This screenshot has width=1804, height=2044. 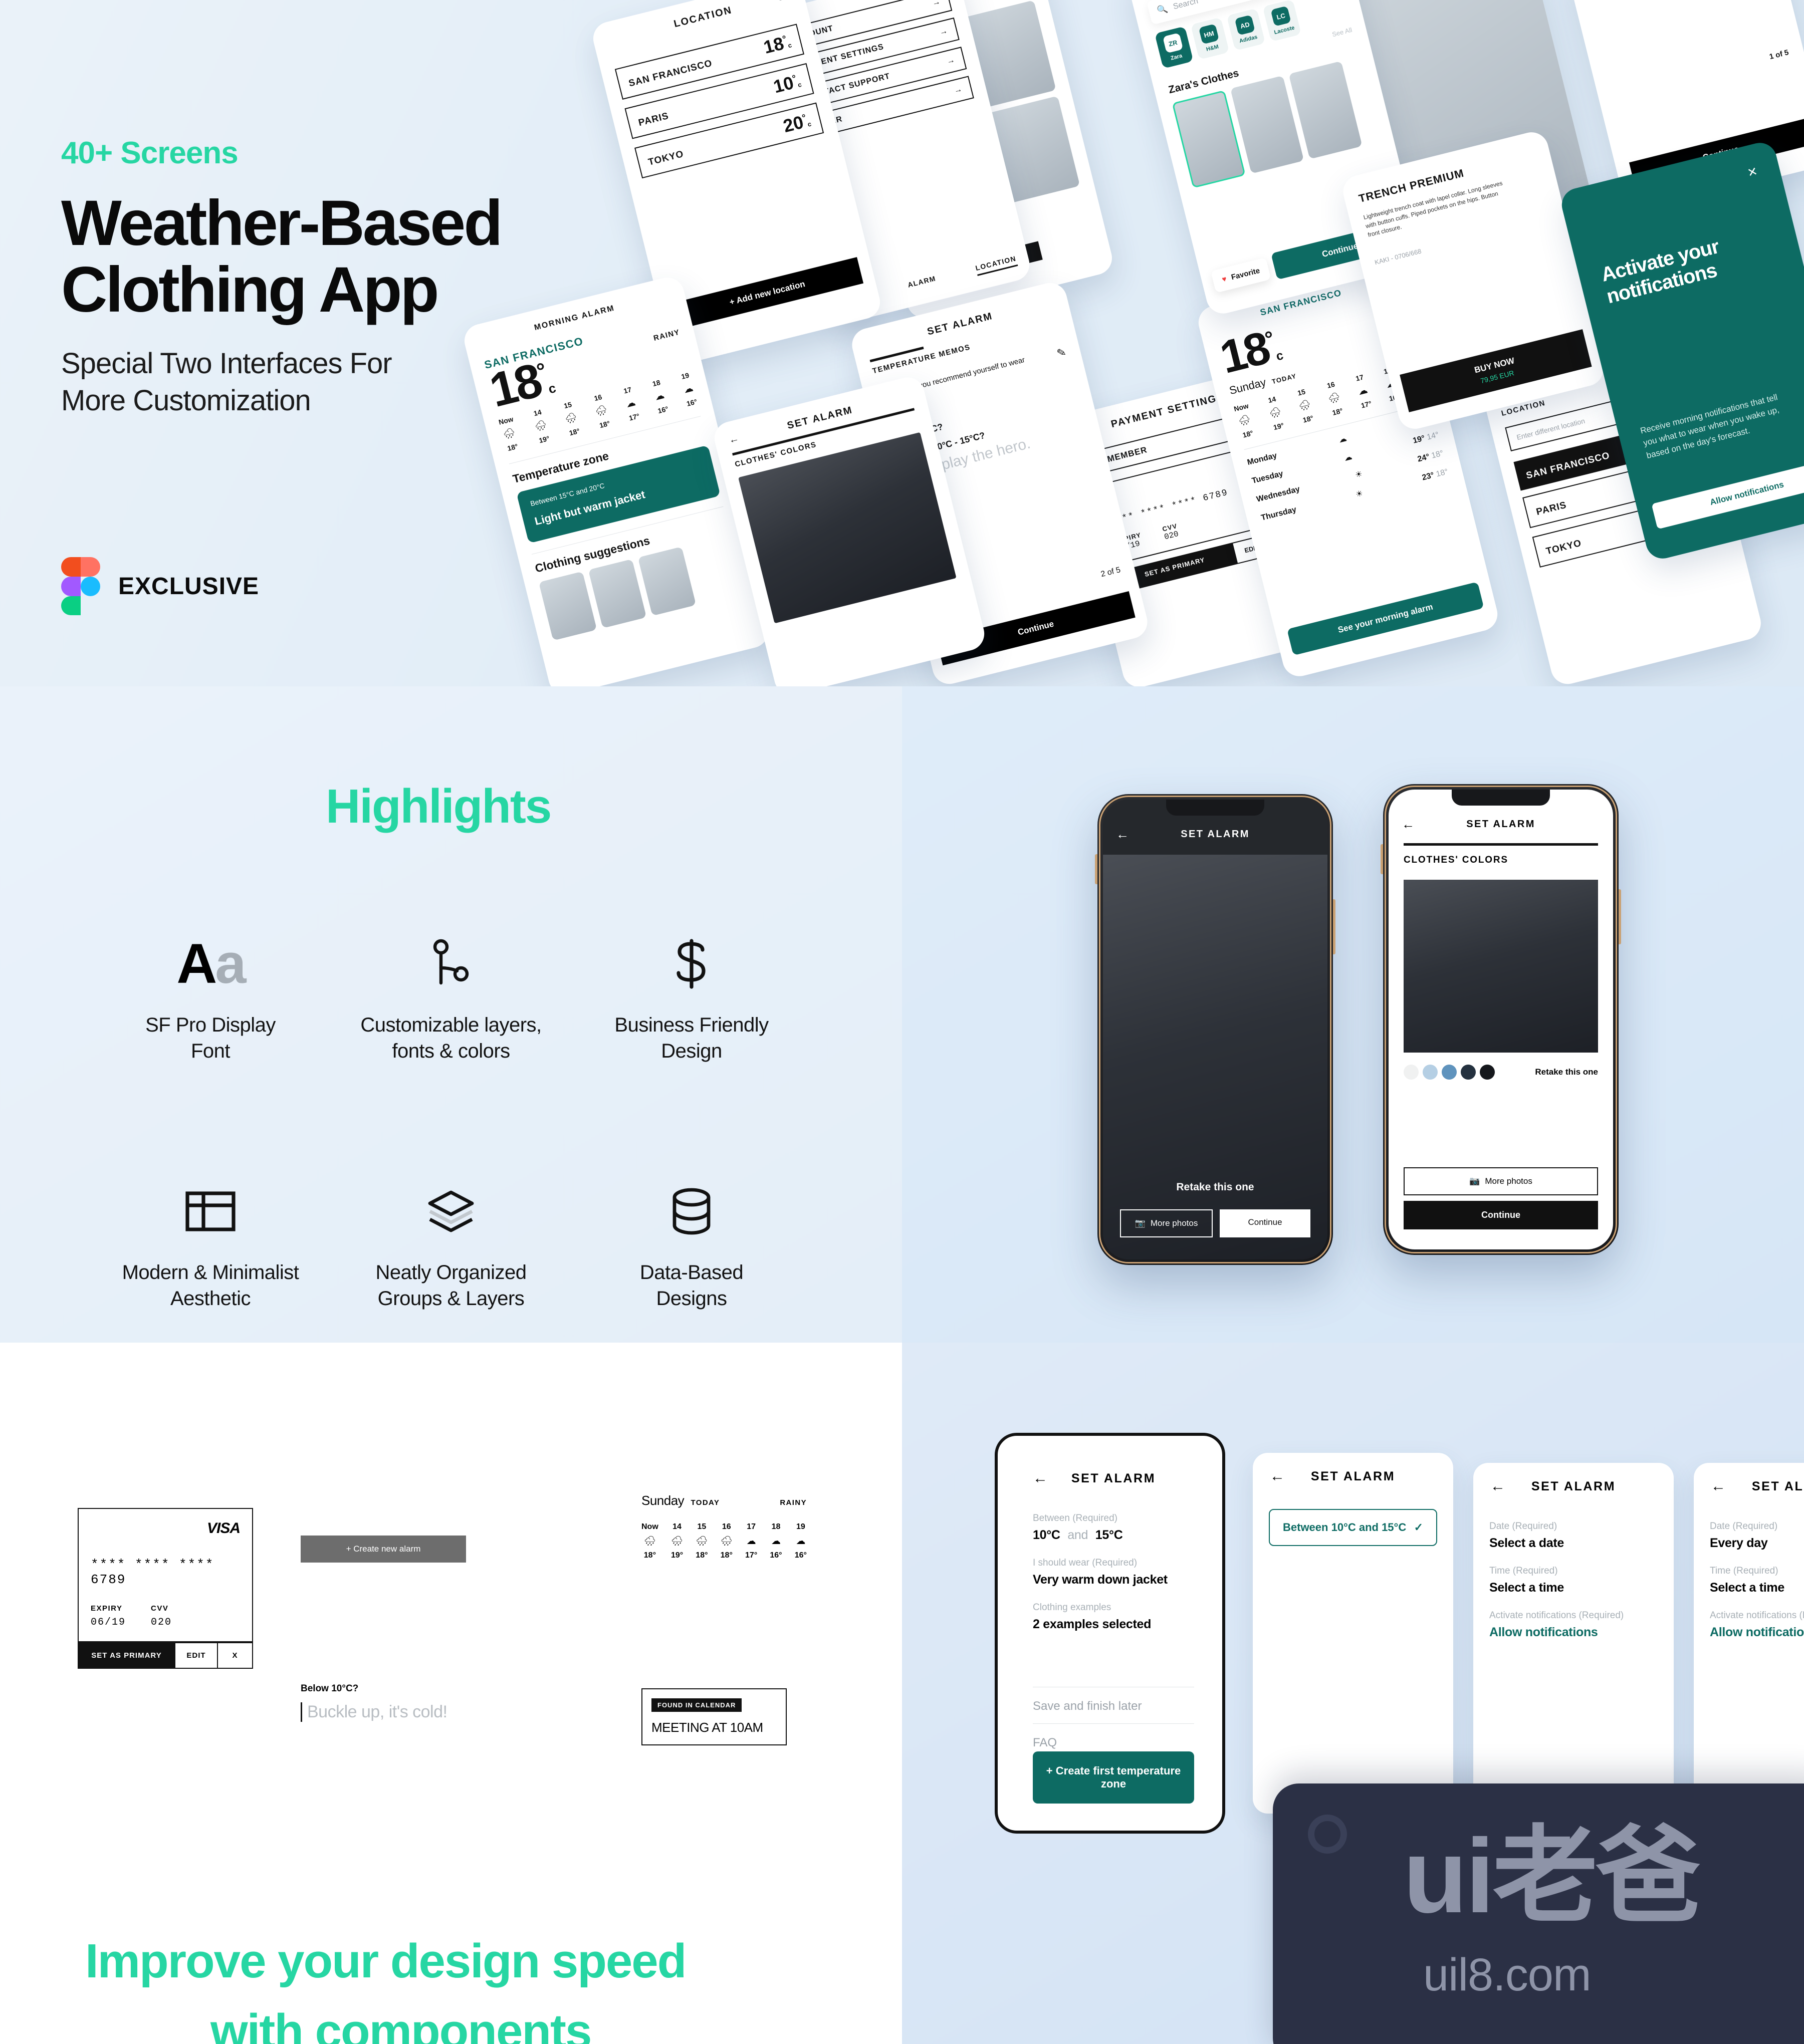 I want to click on tab-location: LOCATION, so click(x=996, y=265).